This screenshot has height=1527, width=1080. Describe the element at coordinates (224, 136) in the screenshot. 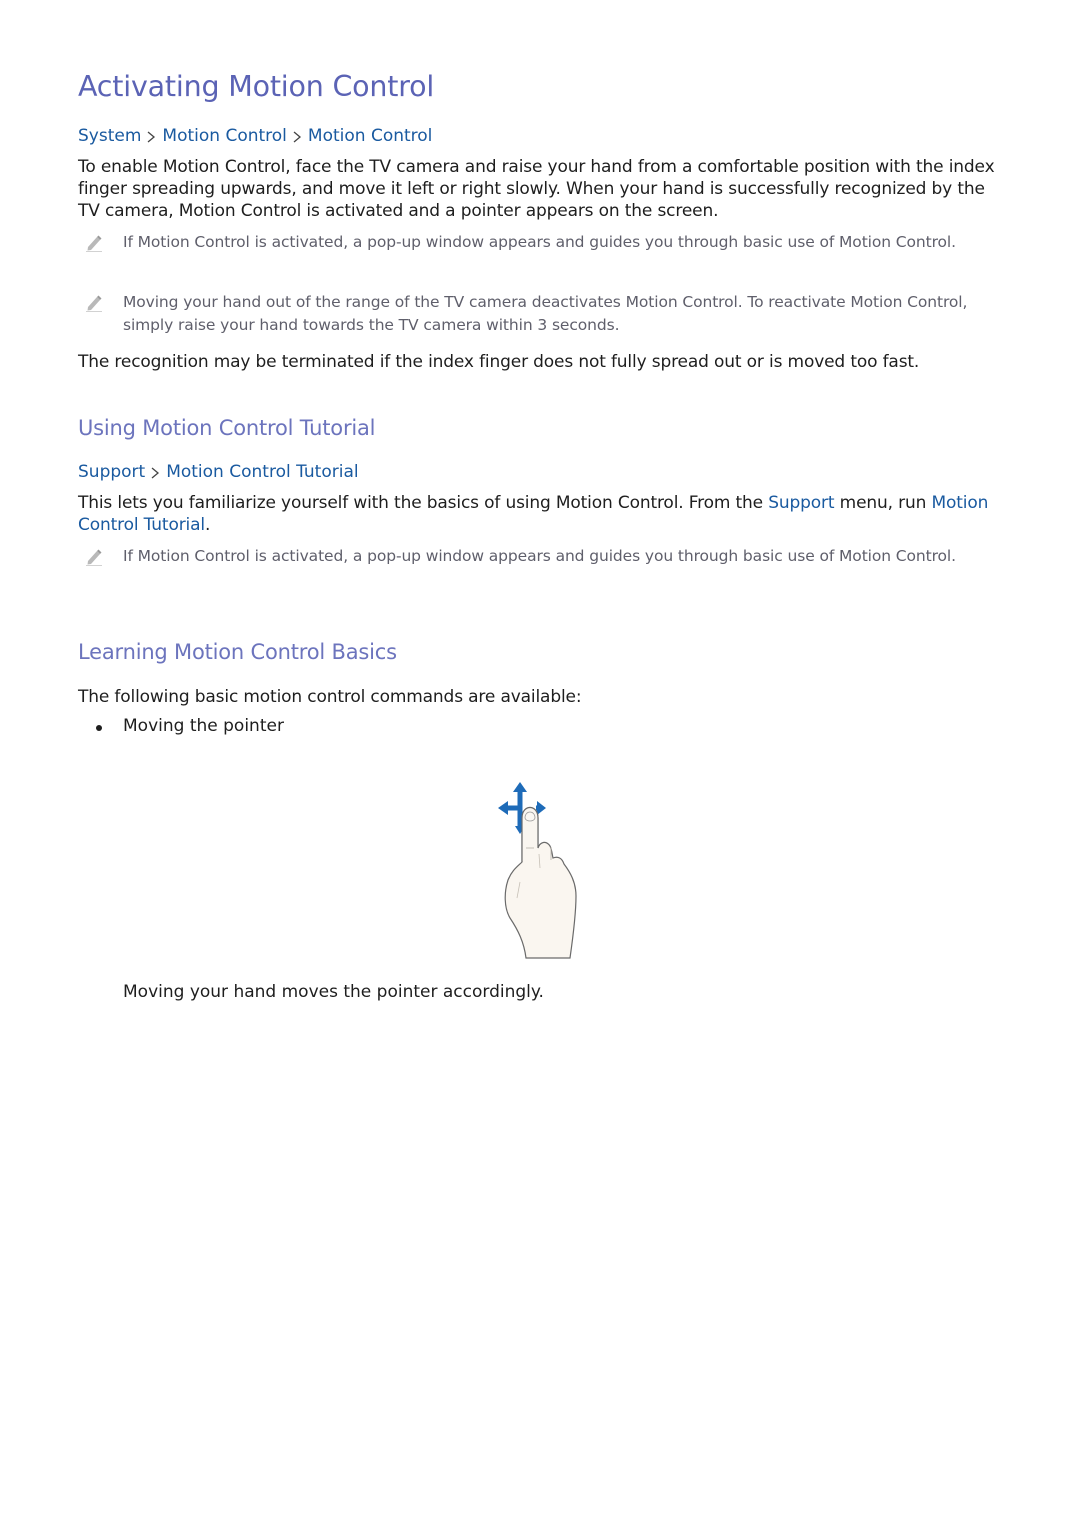

I see `path-item-motion-control: Motion Control` at that location.